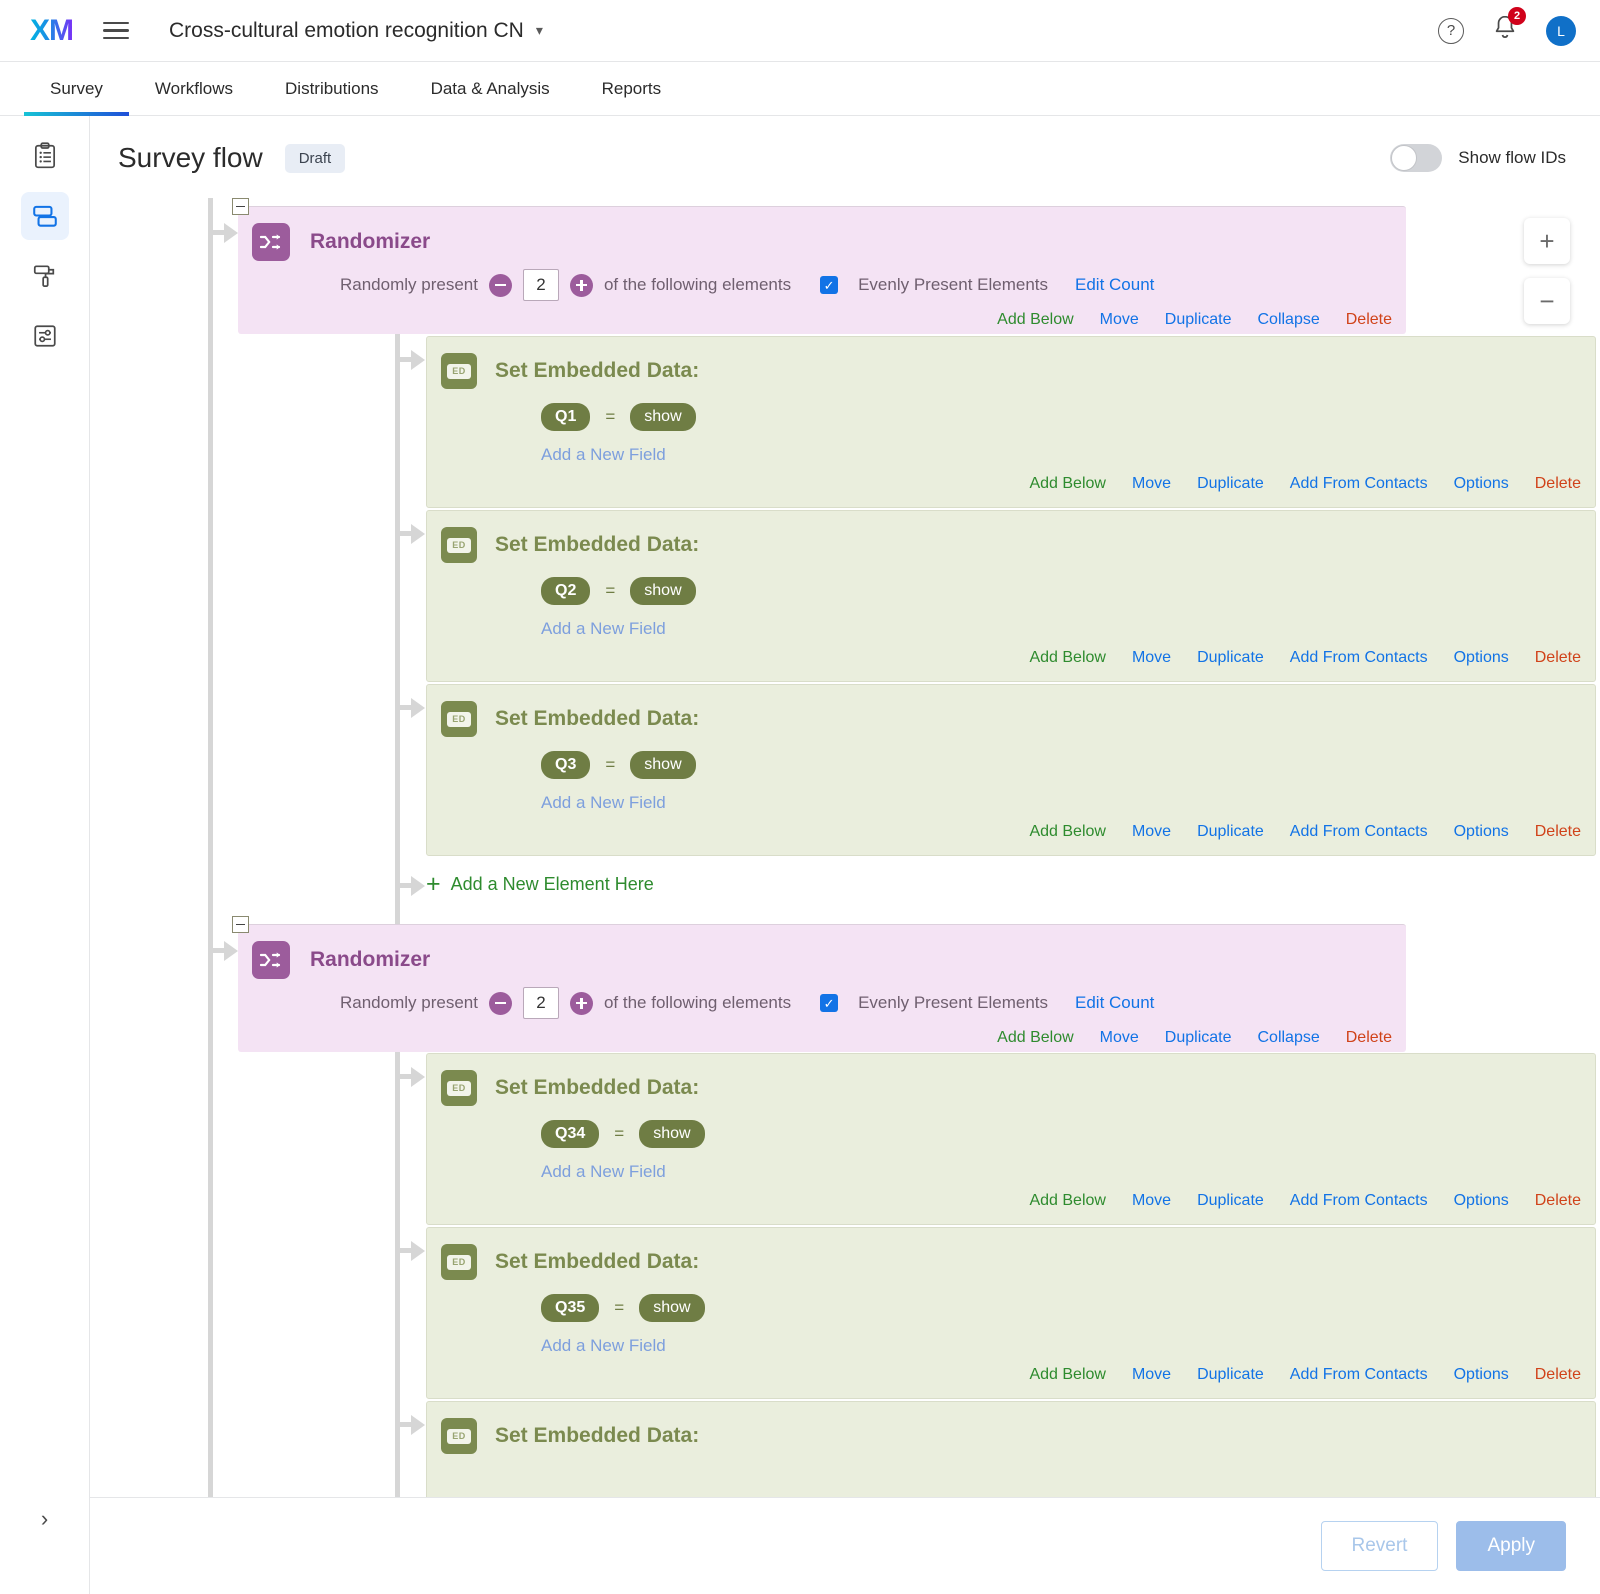 This screenshot has height=1594, width=1600. Describe the element at coordinates (45, 276) in the screenshot. I see `sidebar-item-look-and-feel` at that location.